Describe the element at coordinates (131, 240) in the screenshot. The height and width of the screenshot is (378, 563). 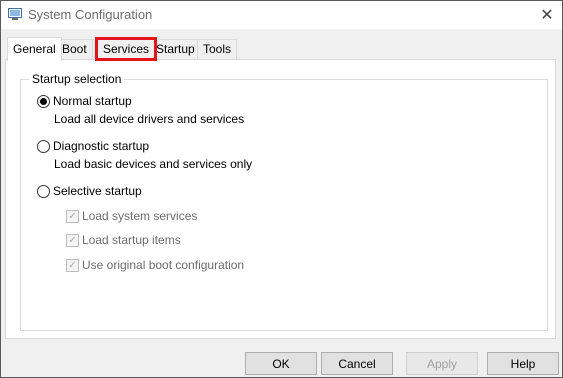
I see `load-startup-items-label: Load startup items` at that location.